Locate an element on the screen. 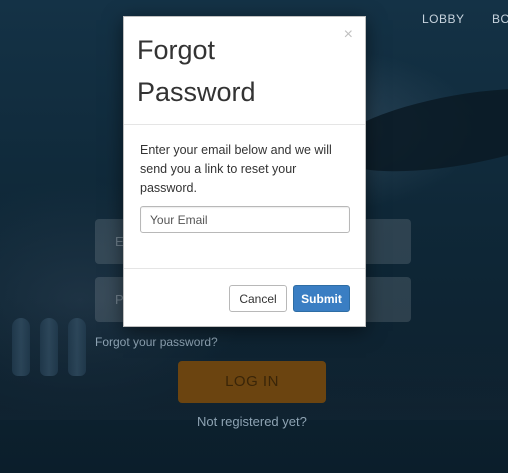 Image resolution: width=508 pixels, height=473 pixels. submit-button: Submit is located at coordinates (321, 298).